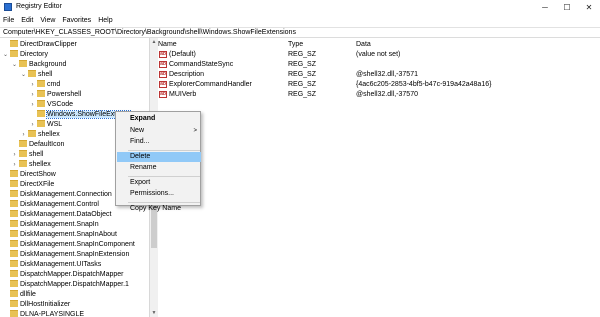 The image size is (600, 317). Describe the element at coordinates (36, 304) in the screenshot. I see `tree-item: DllHostInitializer` at that location.